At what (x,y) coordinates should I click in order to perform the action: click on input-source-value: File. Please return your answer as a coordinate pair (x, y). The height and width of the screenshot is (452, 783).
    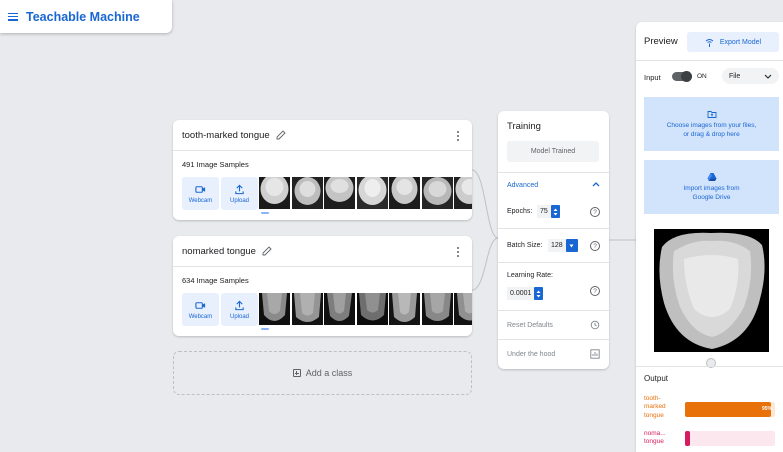
    Looking at the image, I should click on (735, 76).